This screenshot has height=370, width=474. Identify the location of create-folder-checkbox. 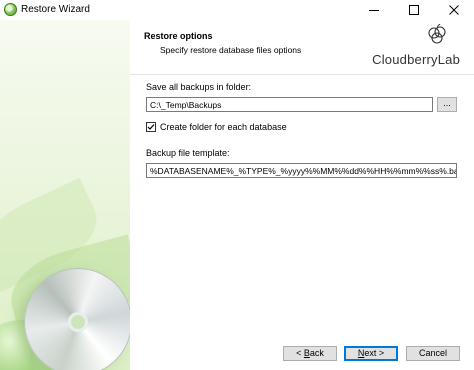
(151, 127).